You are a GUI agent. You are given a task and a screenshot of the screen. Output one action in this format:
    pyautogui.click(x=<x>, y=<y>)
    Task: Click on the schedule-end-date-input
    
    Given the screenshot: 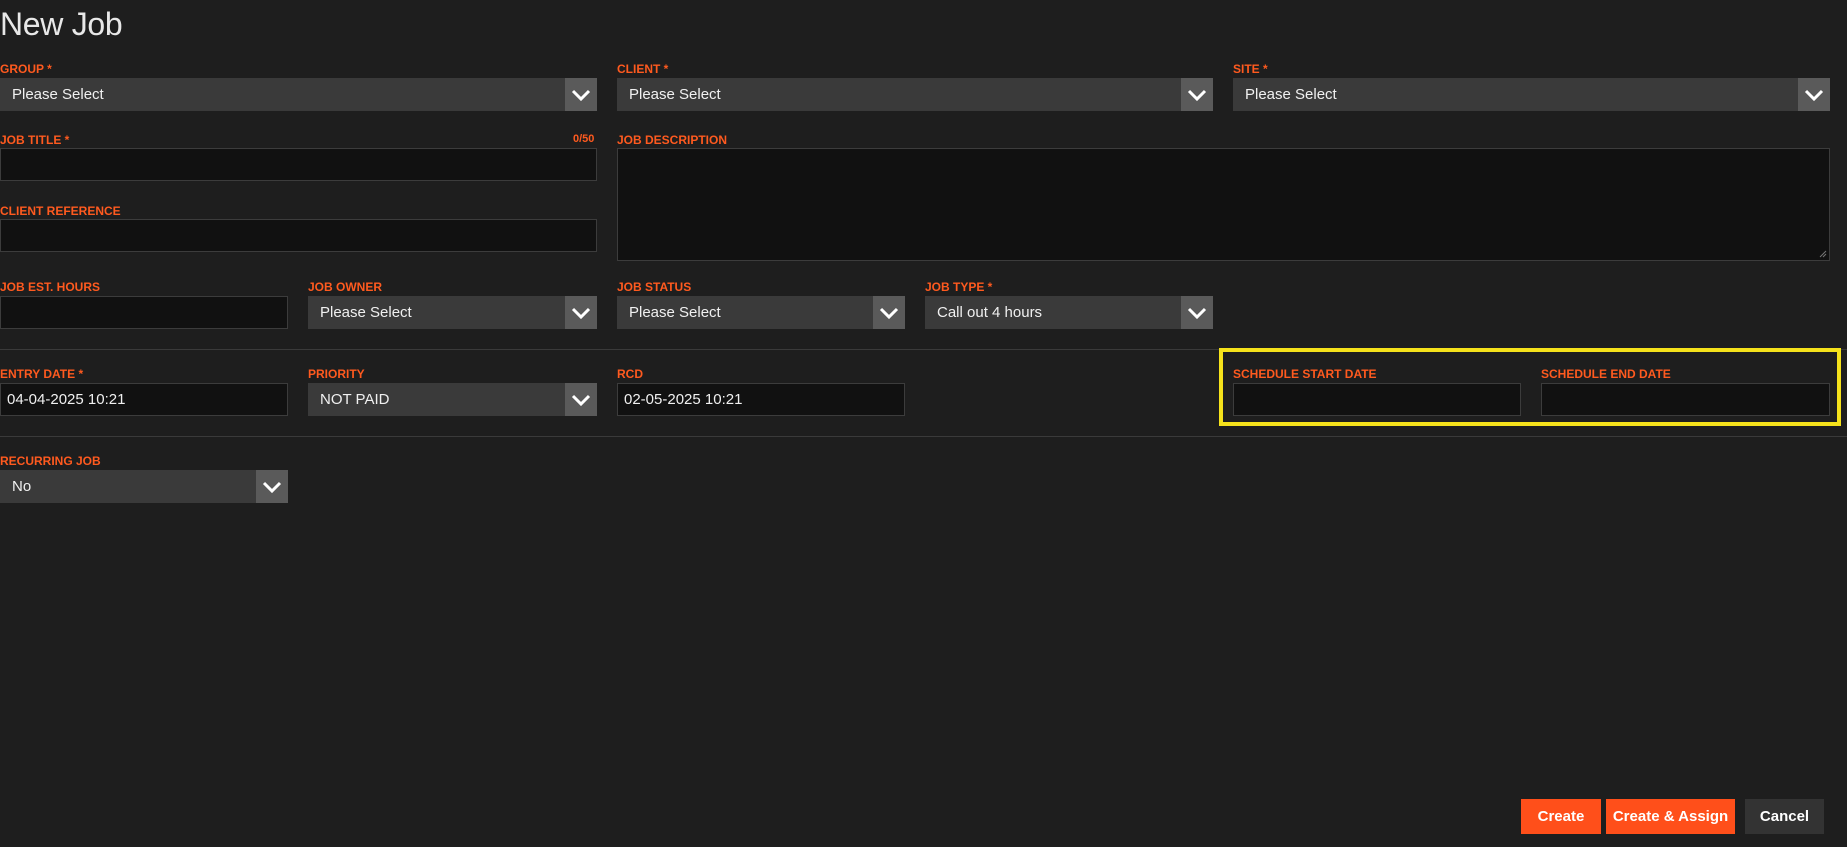 What is the action you would take?
    pyautogui.click(x=1685, y=399)
    